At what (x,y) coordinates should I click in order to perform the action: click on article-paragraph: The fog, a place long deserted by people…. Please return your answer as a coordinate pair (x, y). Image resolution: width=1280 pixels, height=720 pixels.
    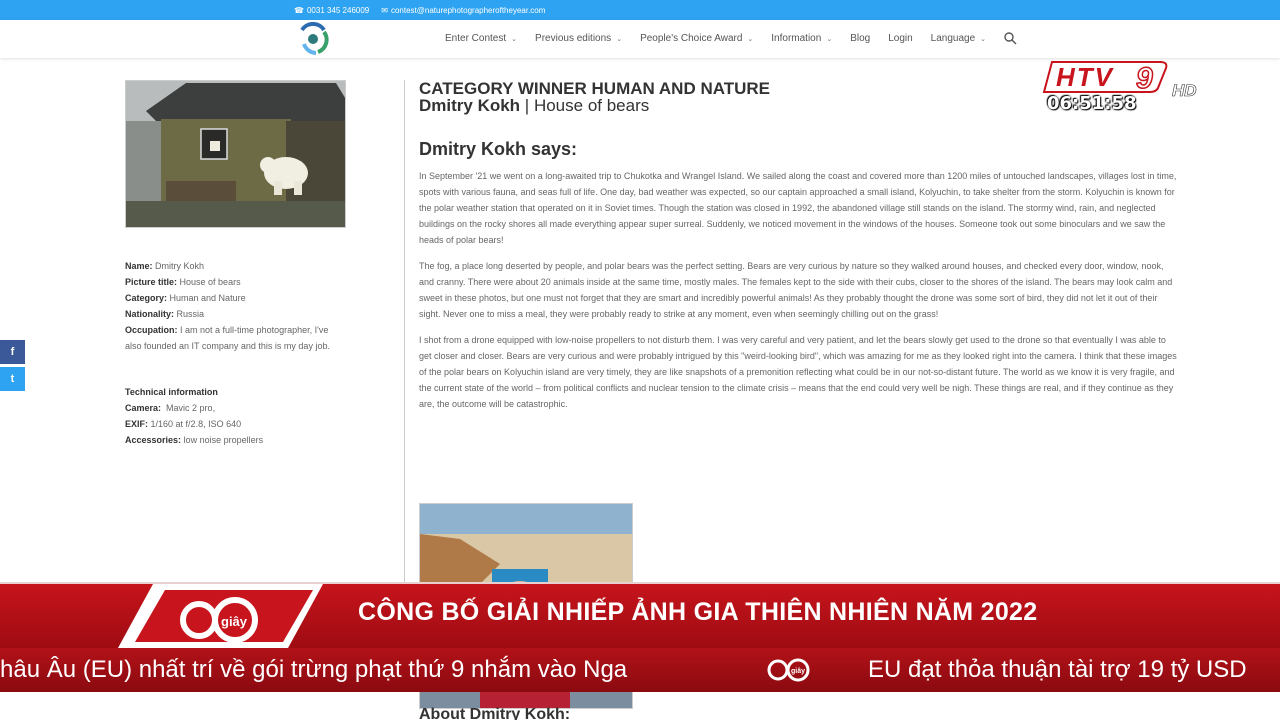
    Looking at the image, I should click on (796, 290).